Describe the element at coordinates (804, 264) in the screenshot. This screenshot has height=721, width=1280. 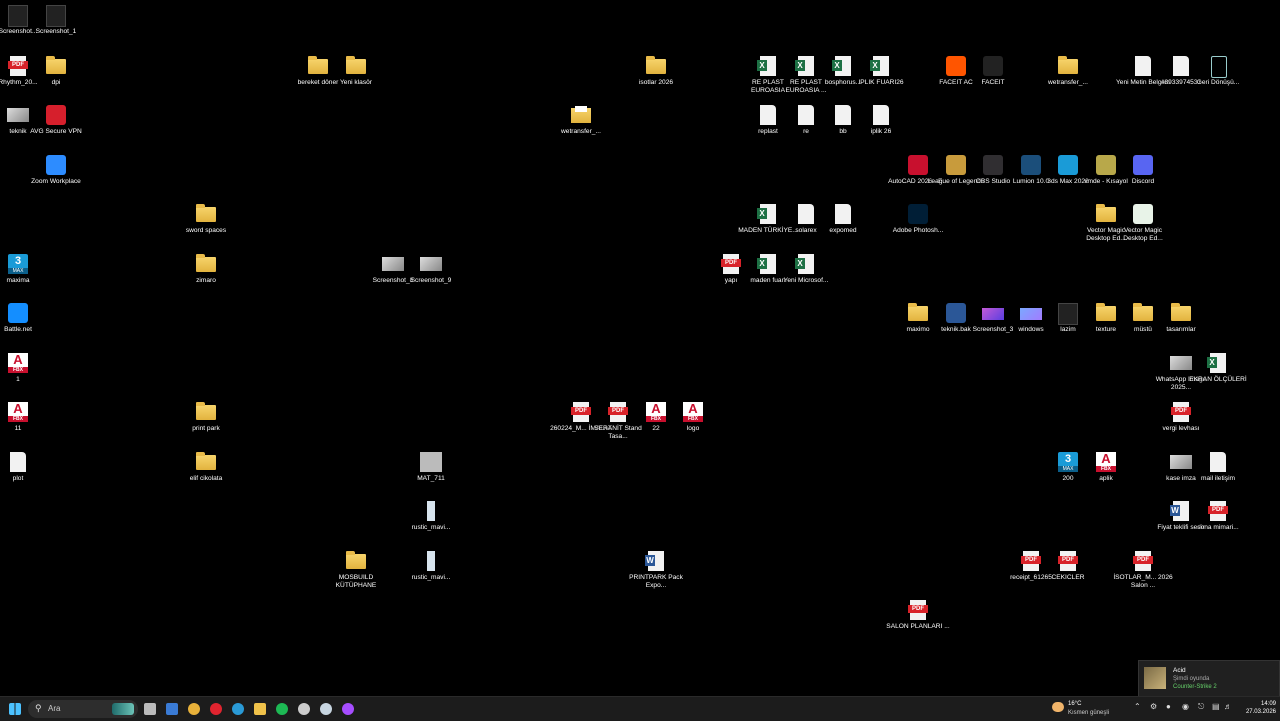
I see `excel-icon` at that location.